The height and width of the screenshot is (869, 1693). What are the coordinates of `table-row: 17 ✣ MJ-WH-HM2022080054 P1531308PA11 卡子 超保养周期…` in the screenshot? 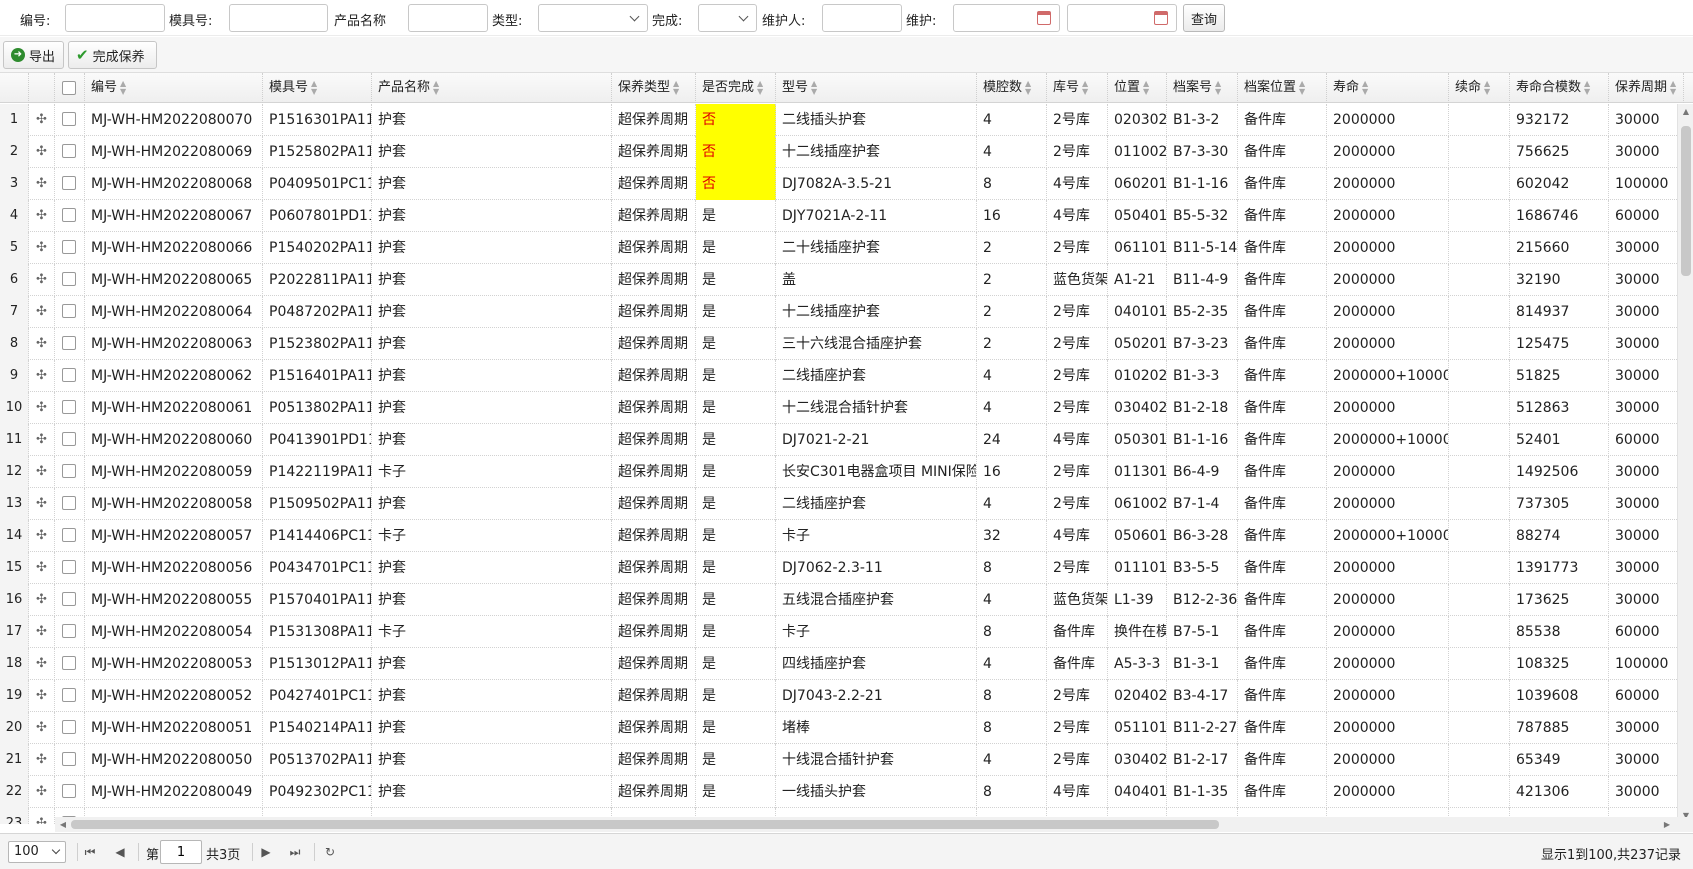 It's located at (846, 632).